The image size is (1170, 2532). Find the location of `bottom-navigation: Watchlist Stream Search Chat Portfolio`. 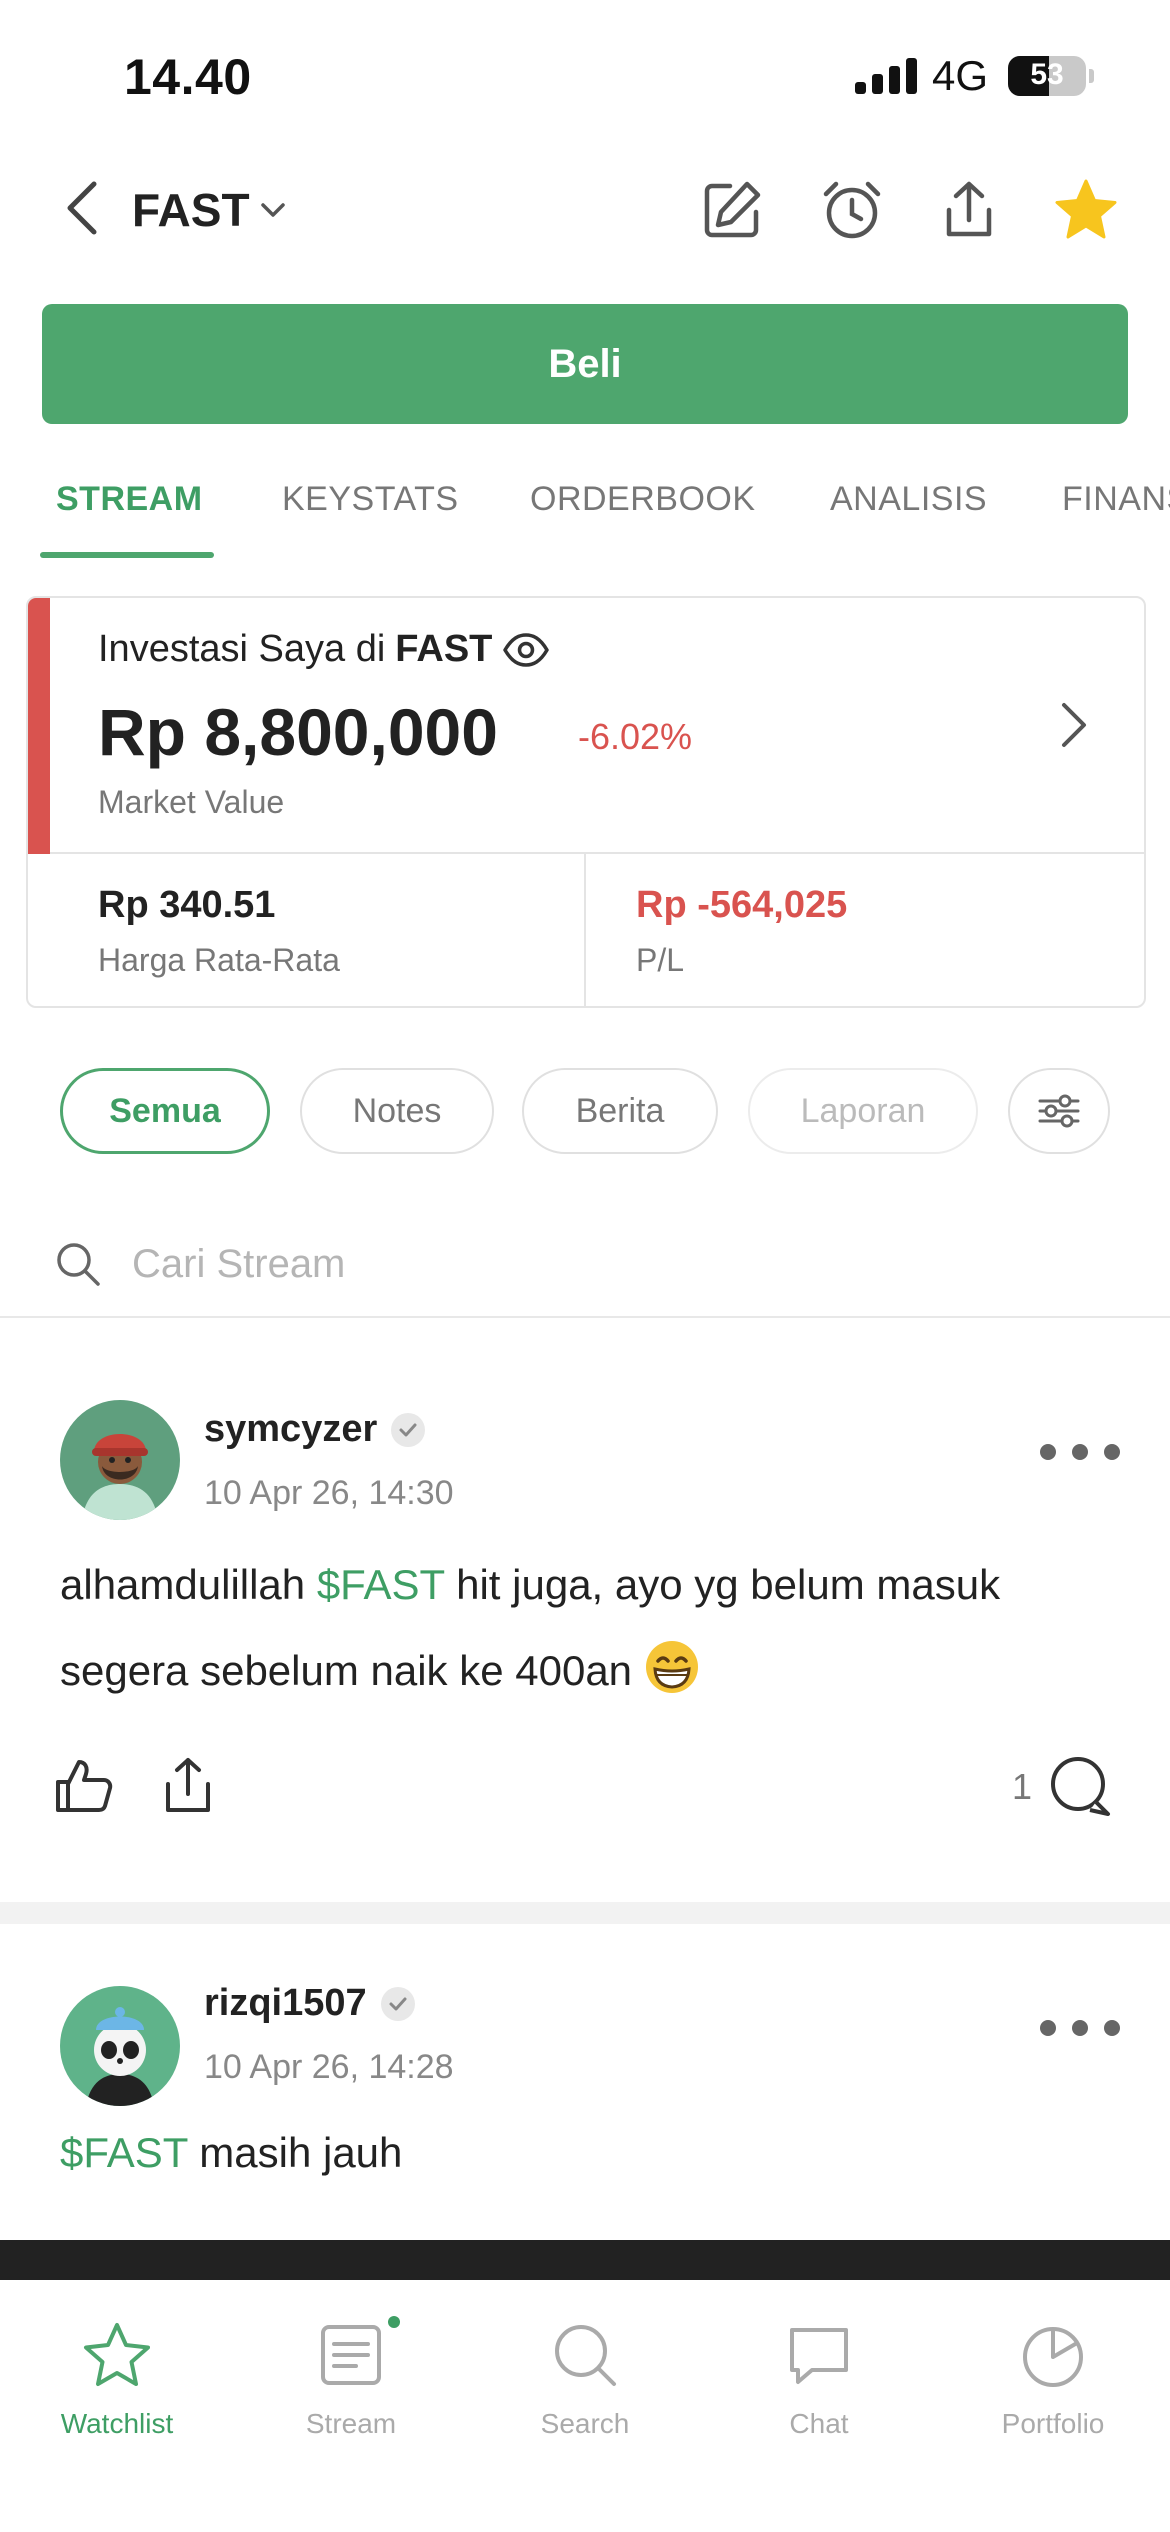

bottom-navigation: Watchlist Stream Search Chat Portfolio is located at coordinates (585, 2406).